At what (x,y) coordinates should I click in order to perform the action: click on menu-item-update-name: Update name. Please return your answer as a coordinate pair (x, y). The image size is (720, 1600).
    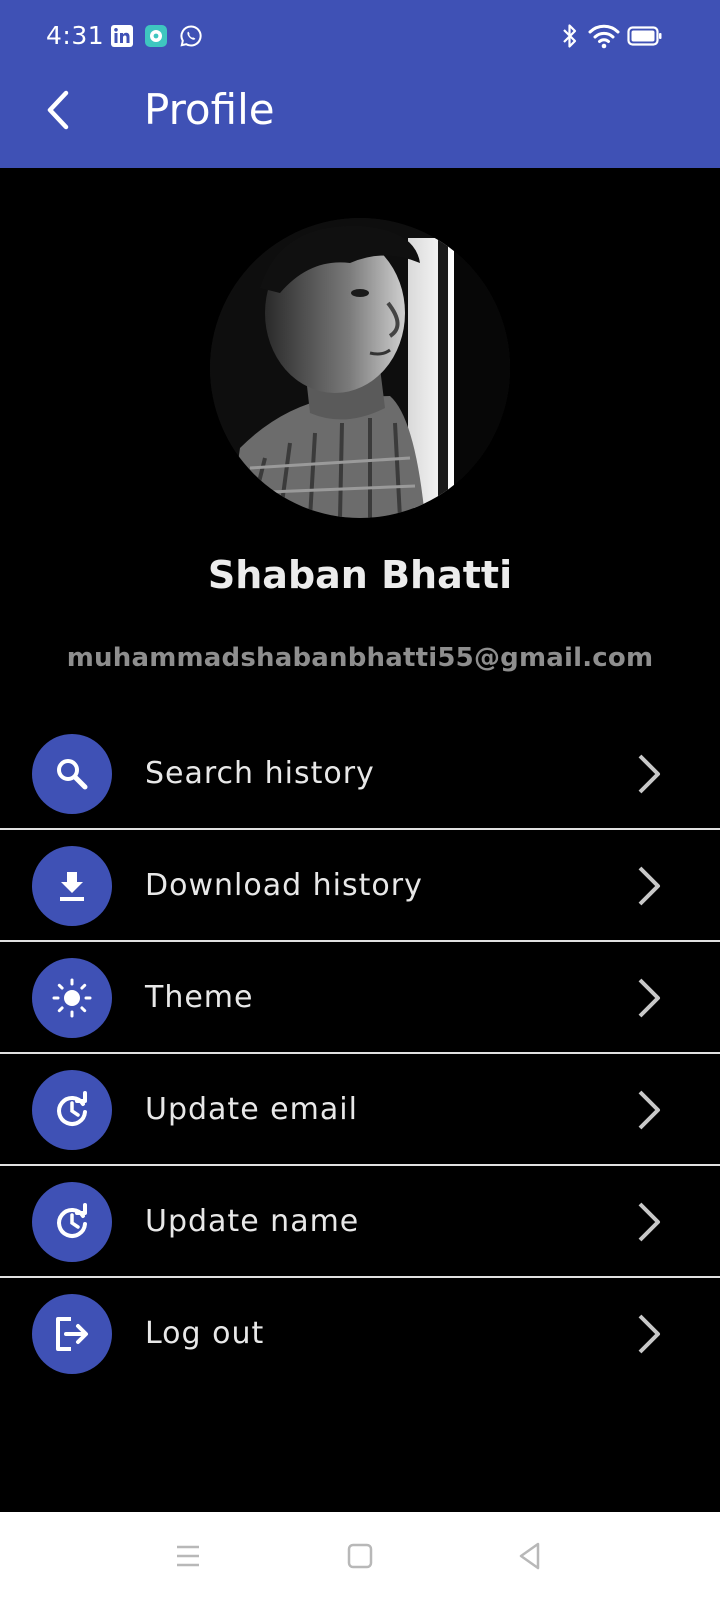
    Looking at the image, I should click on (360, 1222).